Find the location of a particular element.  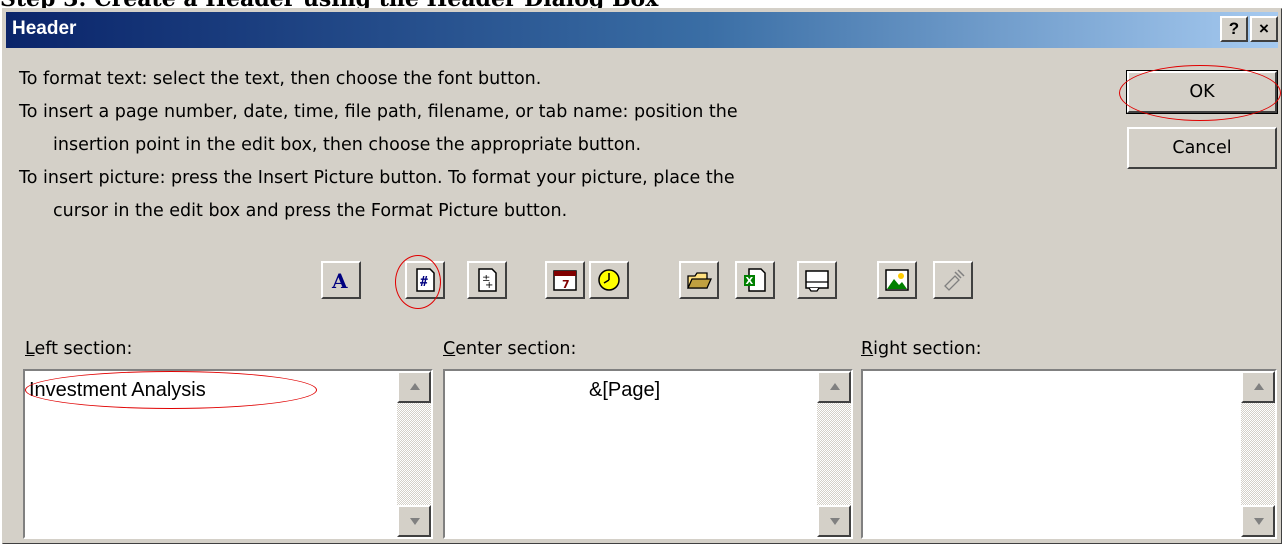

format-picture-icon is located at coordinates (954, 280).